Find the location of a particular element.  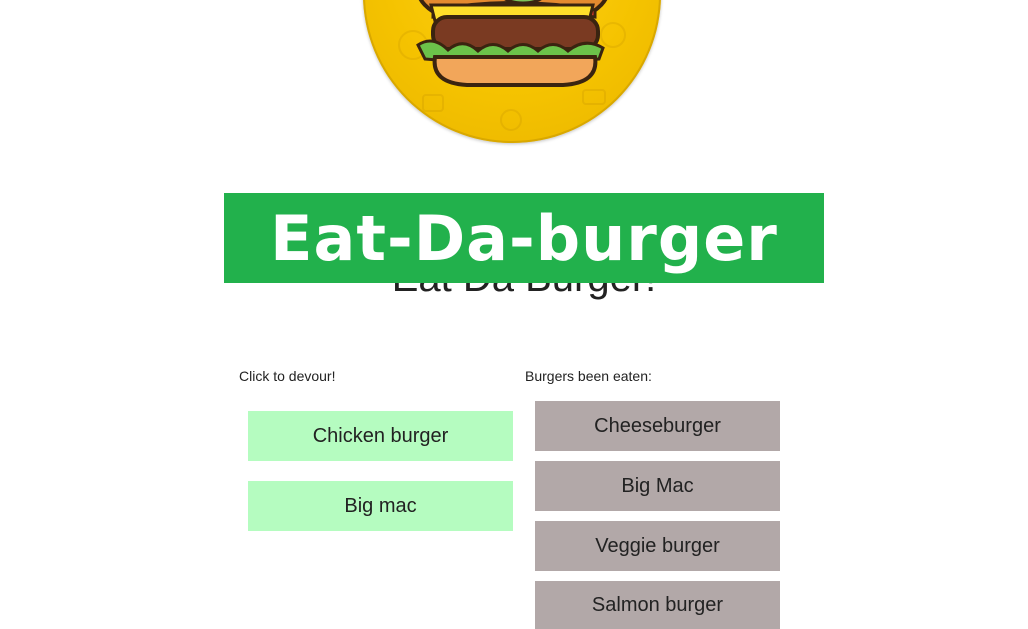

eaten-label: Burgers been eaten: is located at coordinates (588, 376).